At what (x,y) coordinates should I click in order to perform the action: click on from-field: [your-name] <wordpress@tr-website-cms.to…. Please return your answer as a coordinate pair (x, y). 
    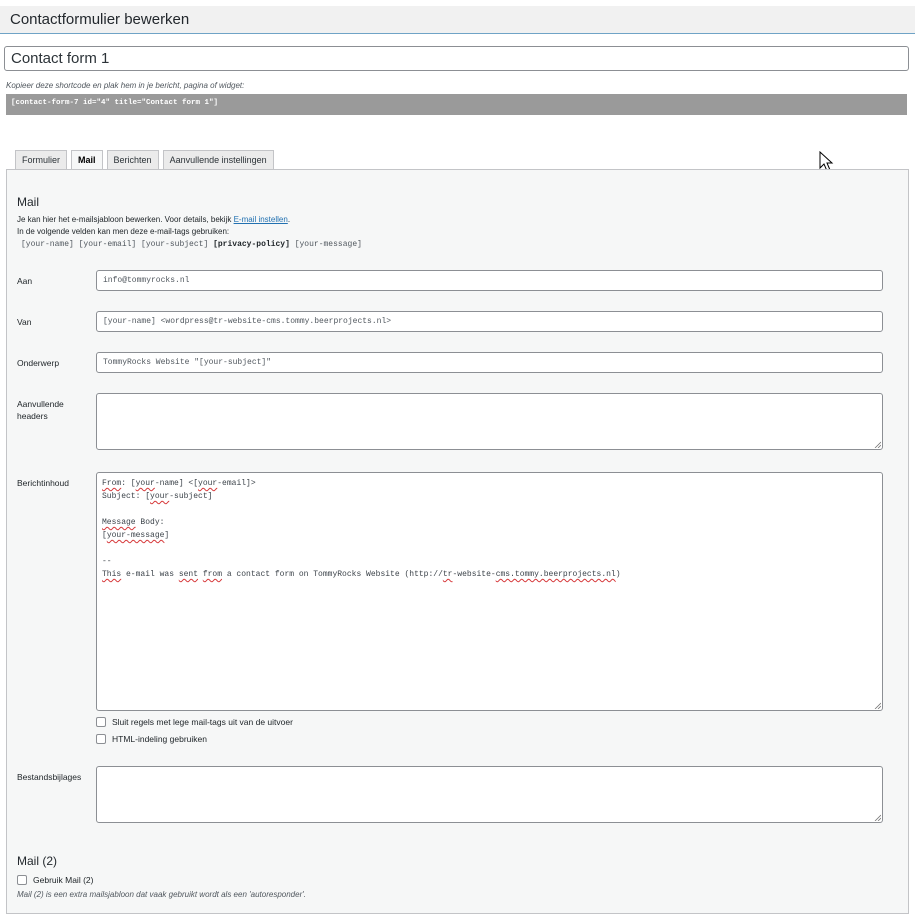
    Looking at the image, I should click on (489, 321).